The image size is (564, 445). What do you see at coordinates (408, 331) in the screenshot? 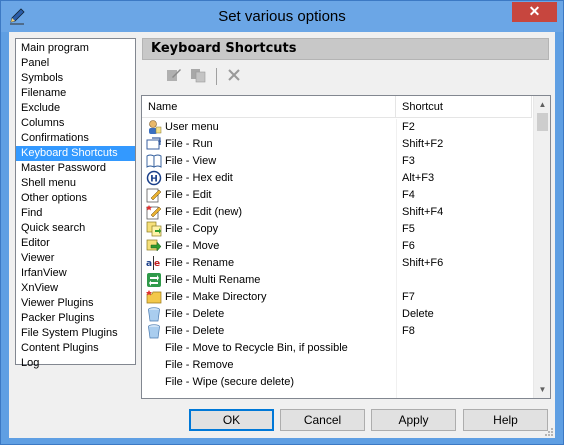
I see `shortcut-key: F8` at bounding box center [408, 331].